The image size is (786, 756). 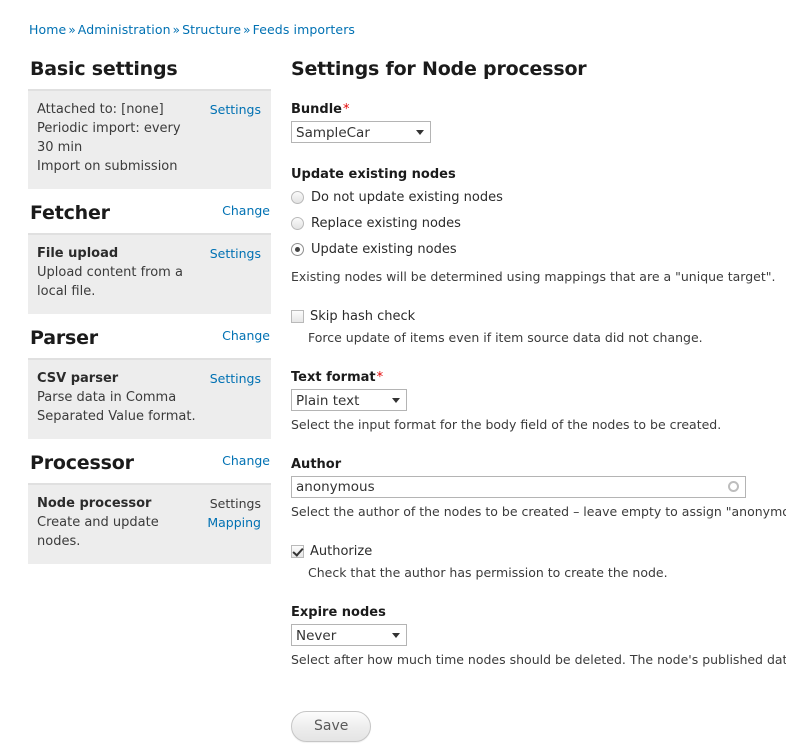 What do you see at coordinates (538, 109) in the screenshot?
I see `bundle-label: Bundle*` at bounding box center [538, 109].